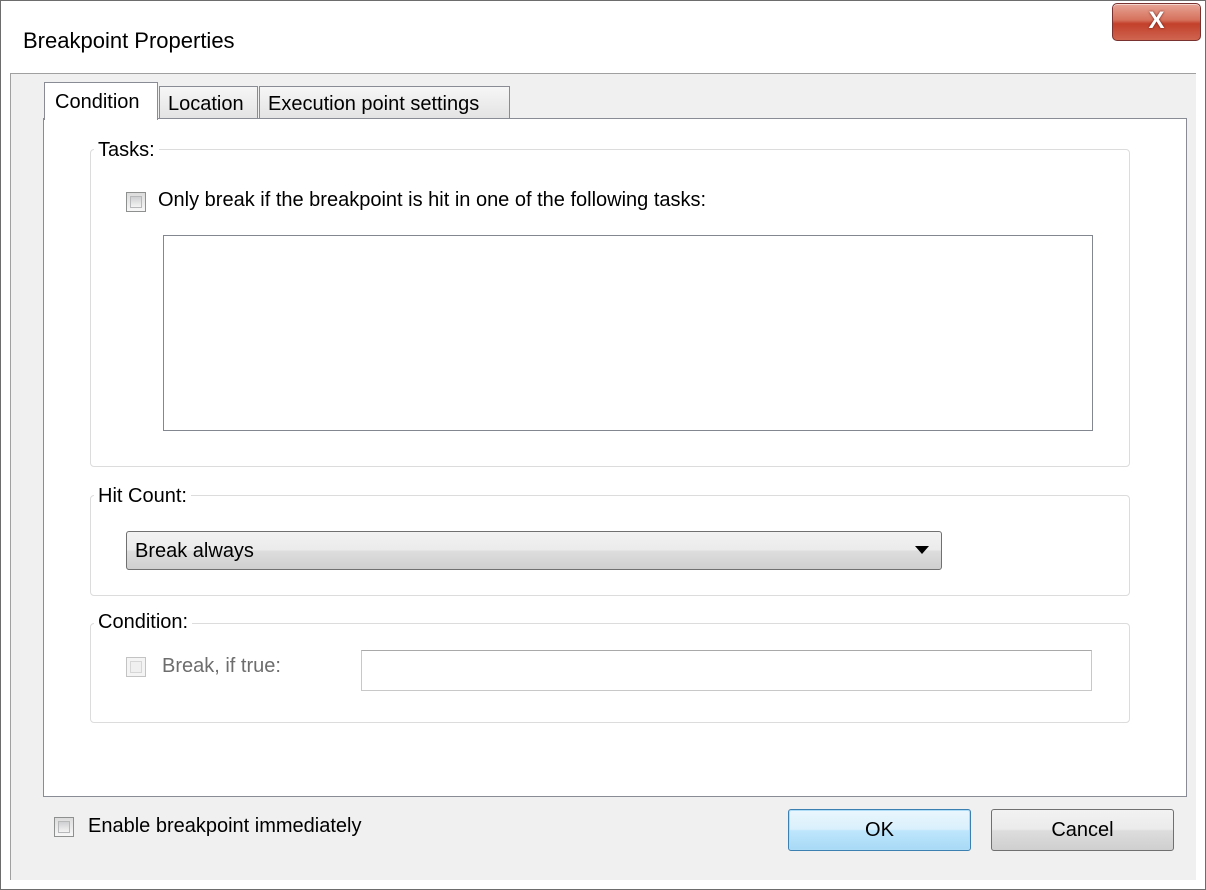 The height and width of the screenshot is (890, 1206). Describe the element at coordinates (129, 40) in the screenshot. I see `window-title: Breakpoint Properties` at that location.